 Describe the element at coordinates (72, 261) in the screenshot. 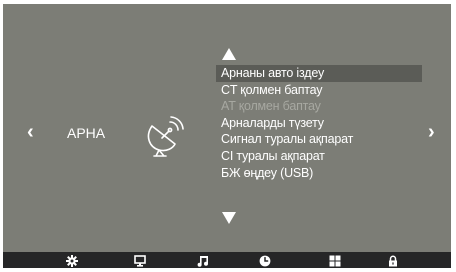

I see `gear-icon` at that location.